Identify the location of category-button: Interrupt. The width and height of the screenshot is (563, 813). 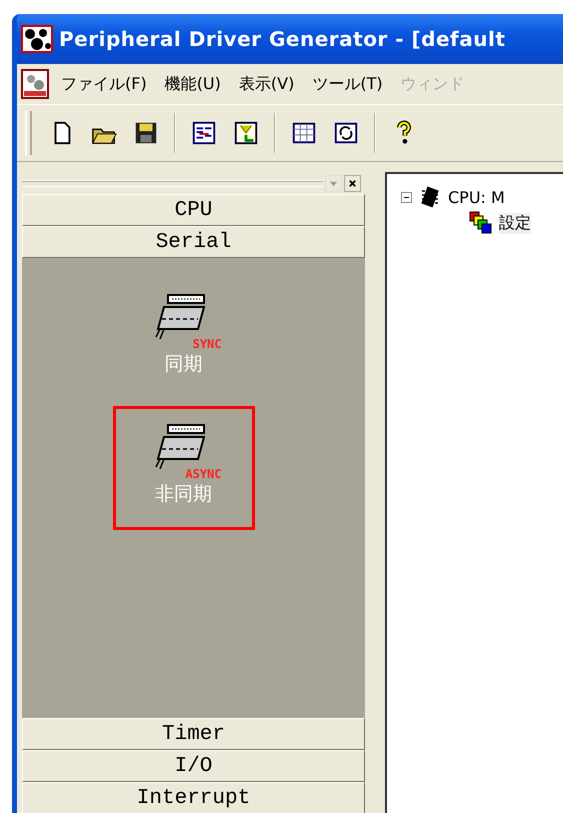
(193, 797).